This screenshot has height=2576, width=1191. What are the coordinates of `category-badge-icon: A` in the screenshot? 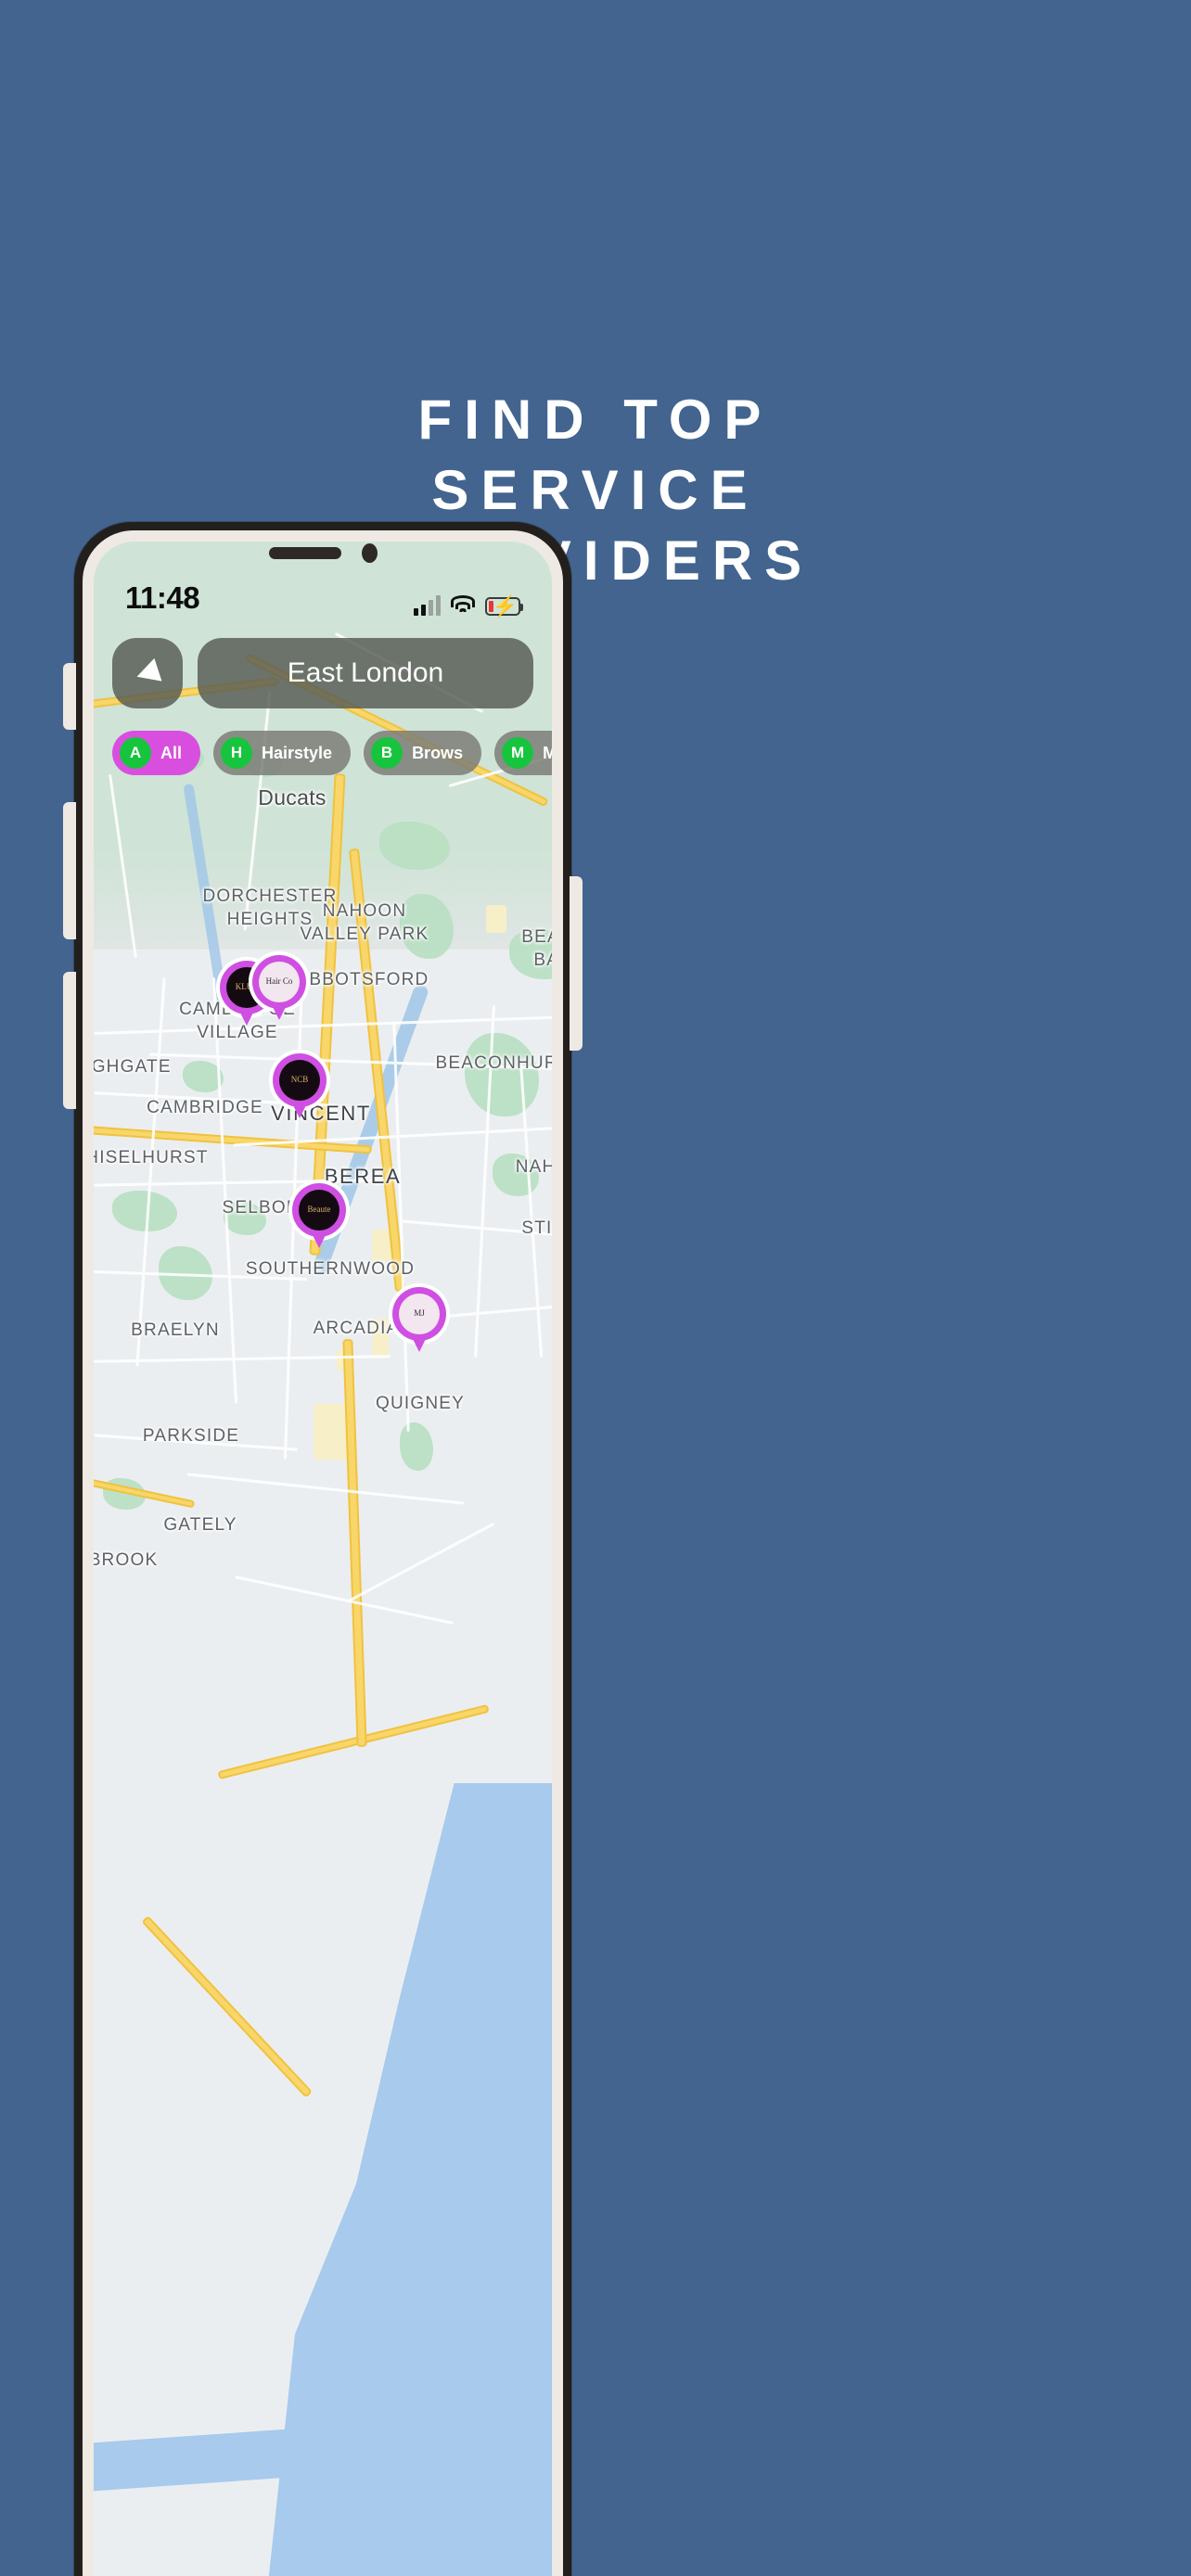 It's located at (135, 753).